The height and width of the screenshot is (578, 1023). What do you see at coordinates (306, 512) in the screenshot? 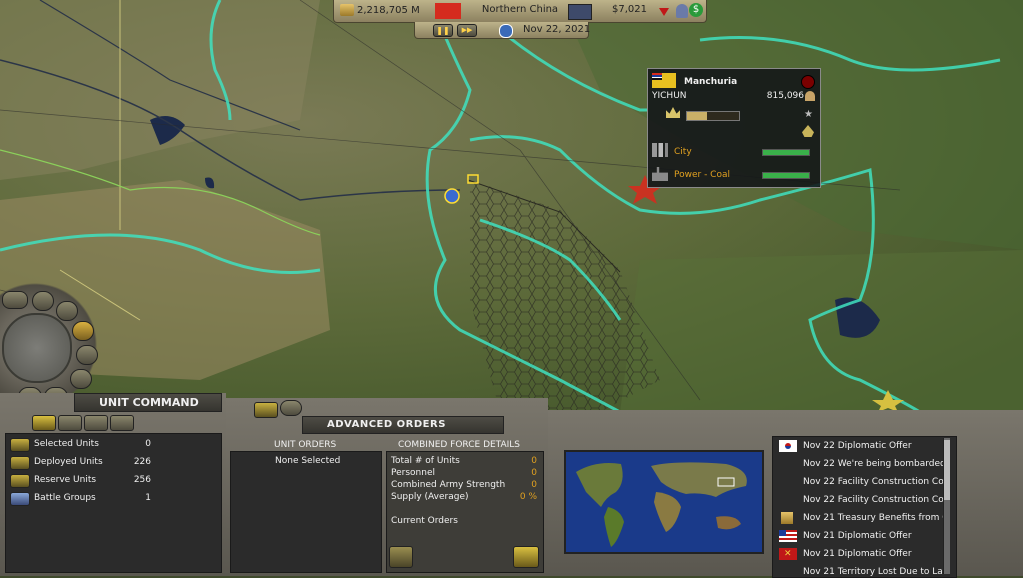
I see `unit-orders-list: None Selected` at bounding box center [306, 512].